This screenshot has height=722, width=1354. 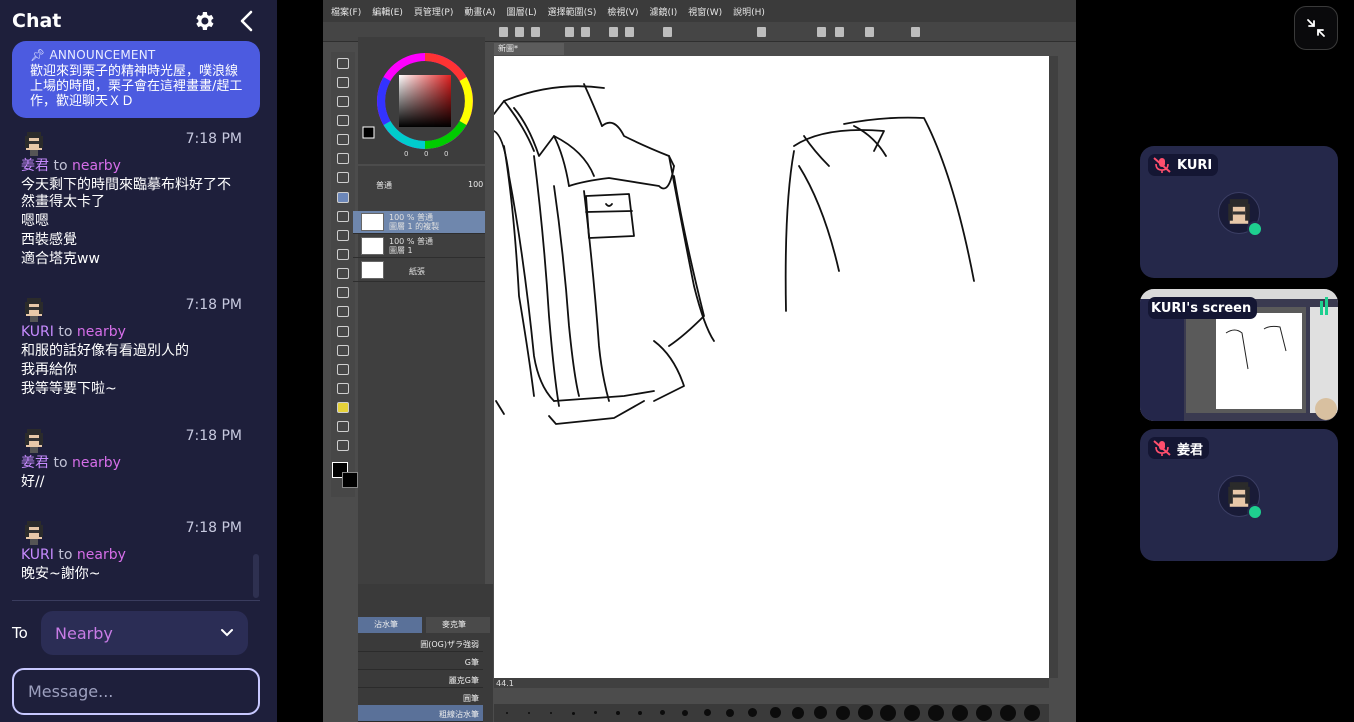 What do you see at coordinates (420, 679) in the screenshot?
I see `brush-item: 麗克G筆` at bounding box center [420, 679].